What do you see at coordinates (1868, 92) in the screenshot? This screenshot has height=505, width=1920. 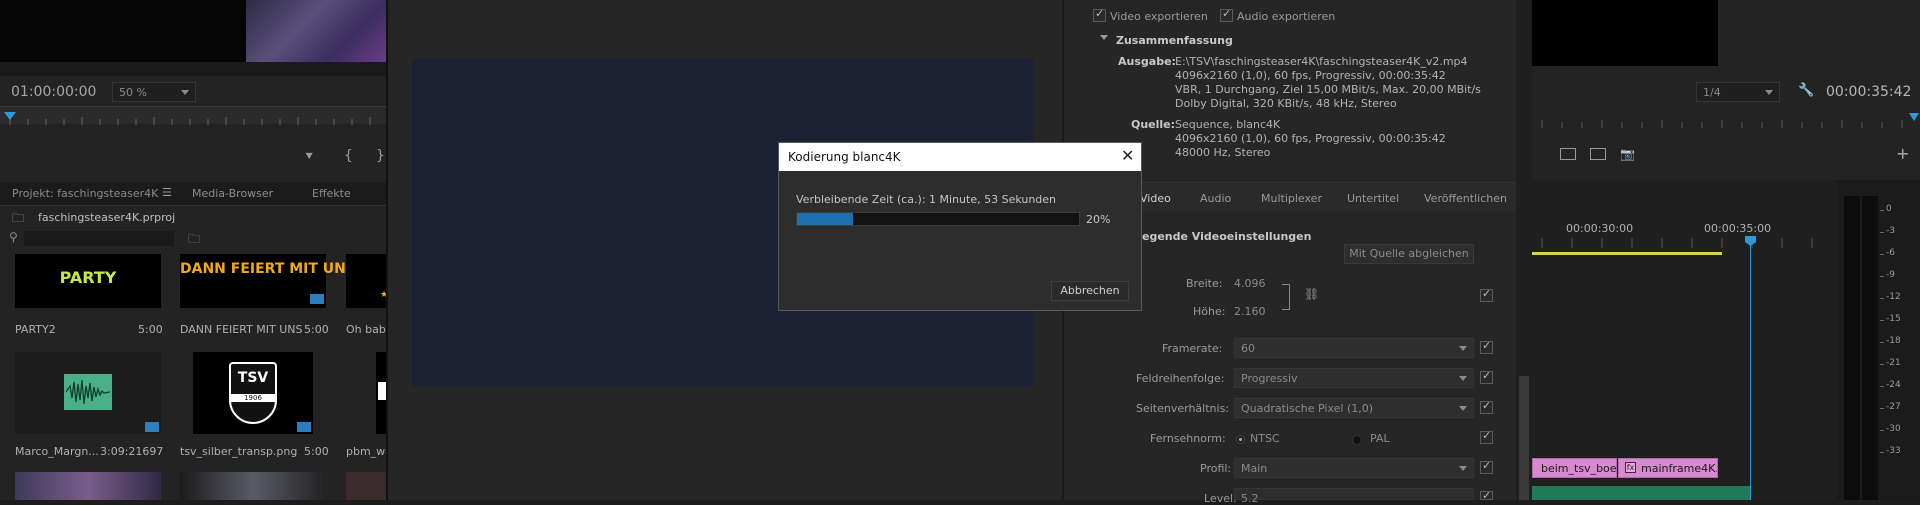 I see `program-timecode: 00:00:35:42` at bounding box center [1868, 92].